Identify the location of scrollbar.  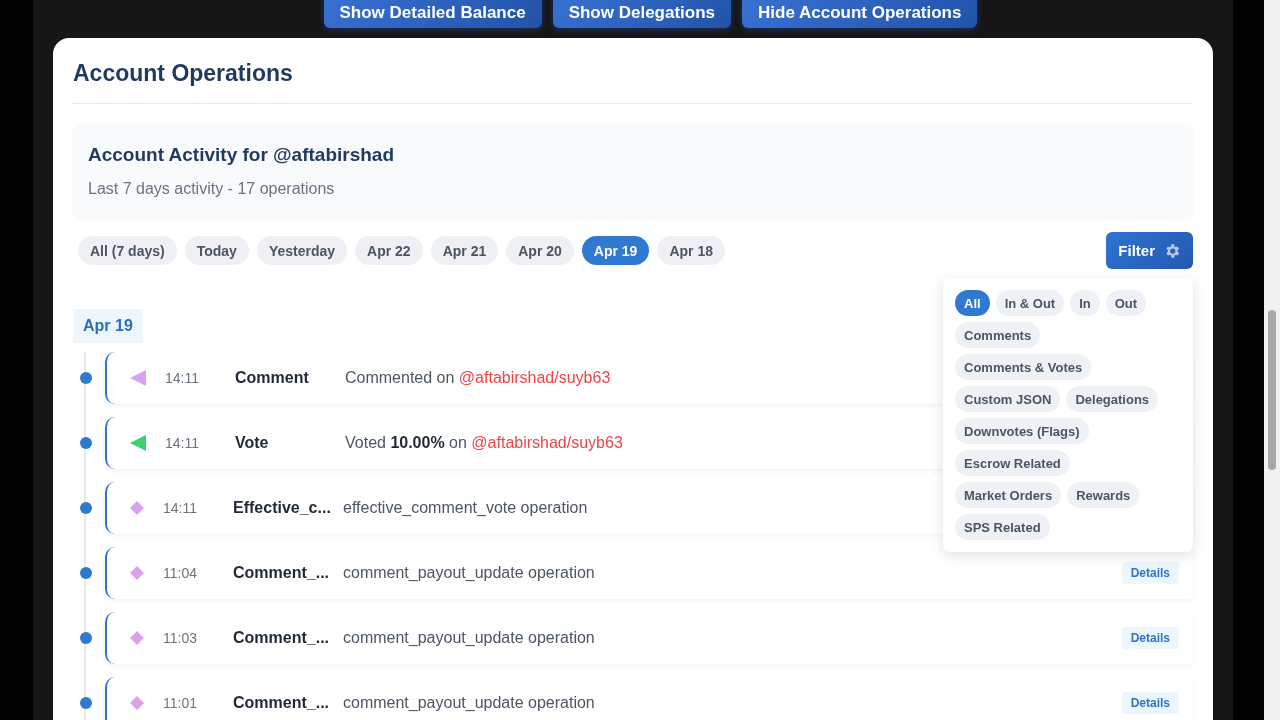
(1272, 360).